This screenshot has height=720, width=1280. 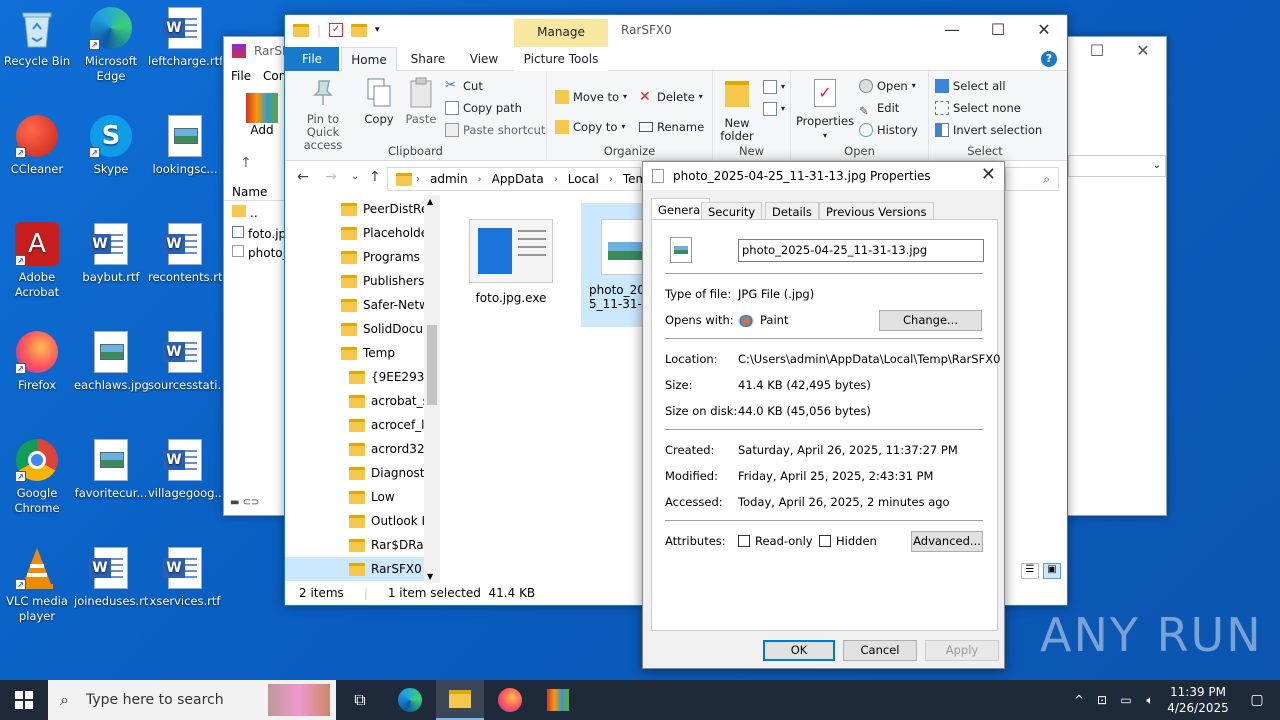 What do you see at coordinates (1049, 59) in the screenshot?
I see `help-icon: ?` at bounding box center [1049, 59].